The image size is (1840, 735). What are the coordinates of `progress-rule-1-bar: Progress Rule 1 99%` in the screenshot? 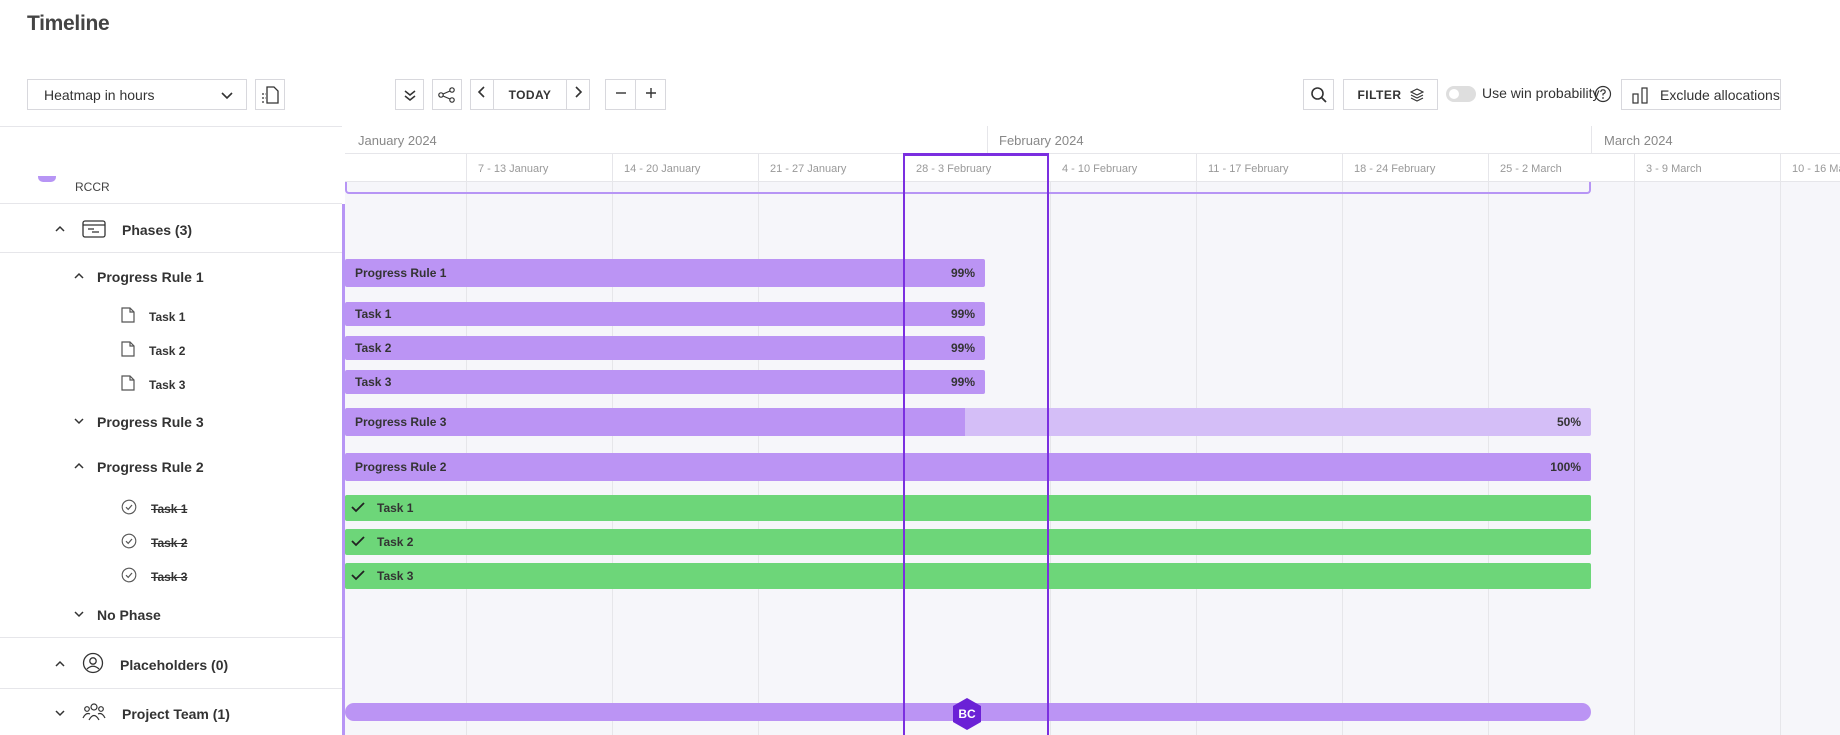 It's located at (665, 273).